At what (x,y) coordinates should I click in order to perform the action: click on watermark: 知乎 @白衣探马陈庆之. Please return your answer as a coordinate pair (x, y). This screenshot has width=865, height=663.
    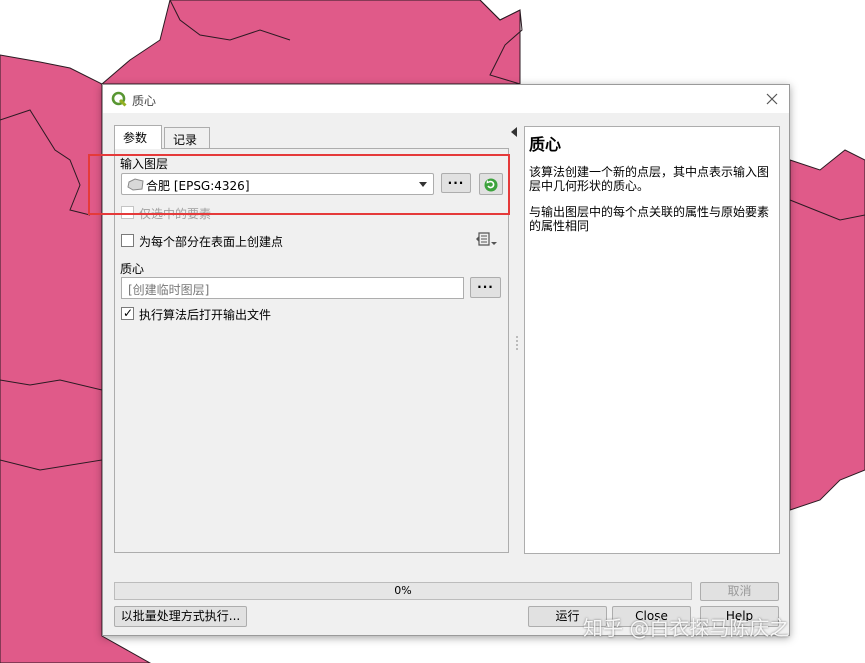
    Looking at the image, I should click on (686, 628).